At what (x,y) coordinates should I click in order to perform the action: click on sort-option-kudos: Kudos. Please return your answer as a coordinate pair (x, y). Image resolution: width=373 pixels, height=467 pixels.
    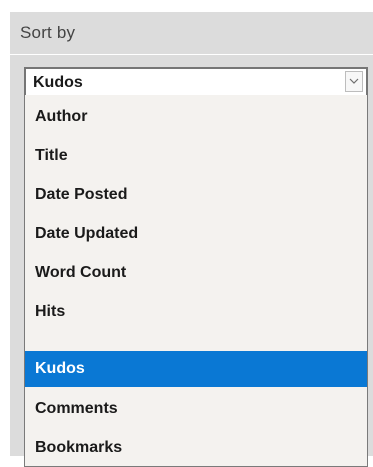
    Looking at the image, I should click on (196, 369).